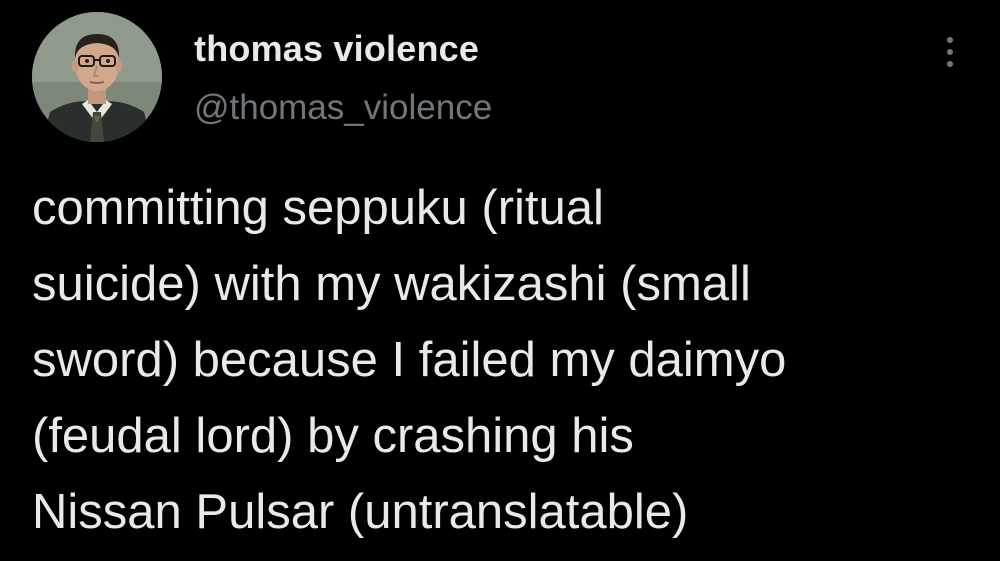 This screenshot has height=561, width=1000. I want to click on tweet-text-line: committing seppuku (ritual, so click(318, 208).